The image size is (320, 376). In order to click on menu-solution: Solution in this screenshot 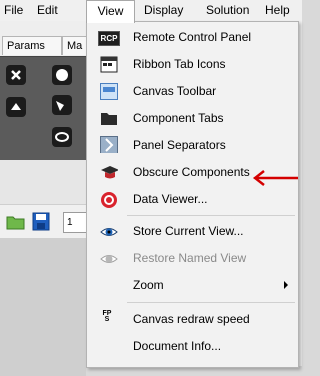, I will do `click(227, 10)`.